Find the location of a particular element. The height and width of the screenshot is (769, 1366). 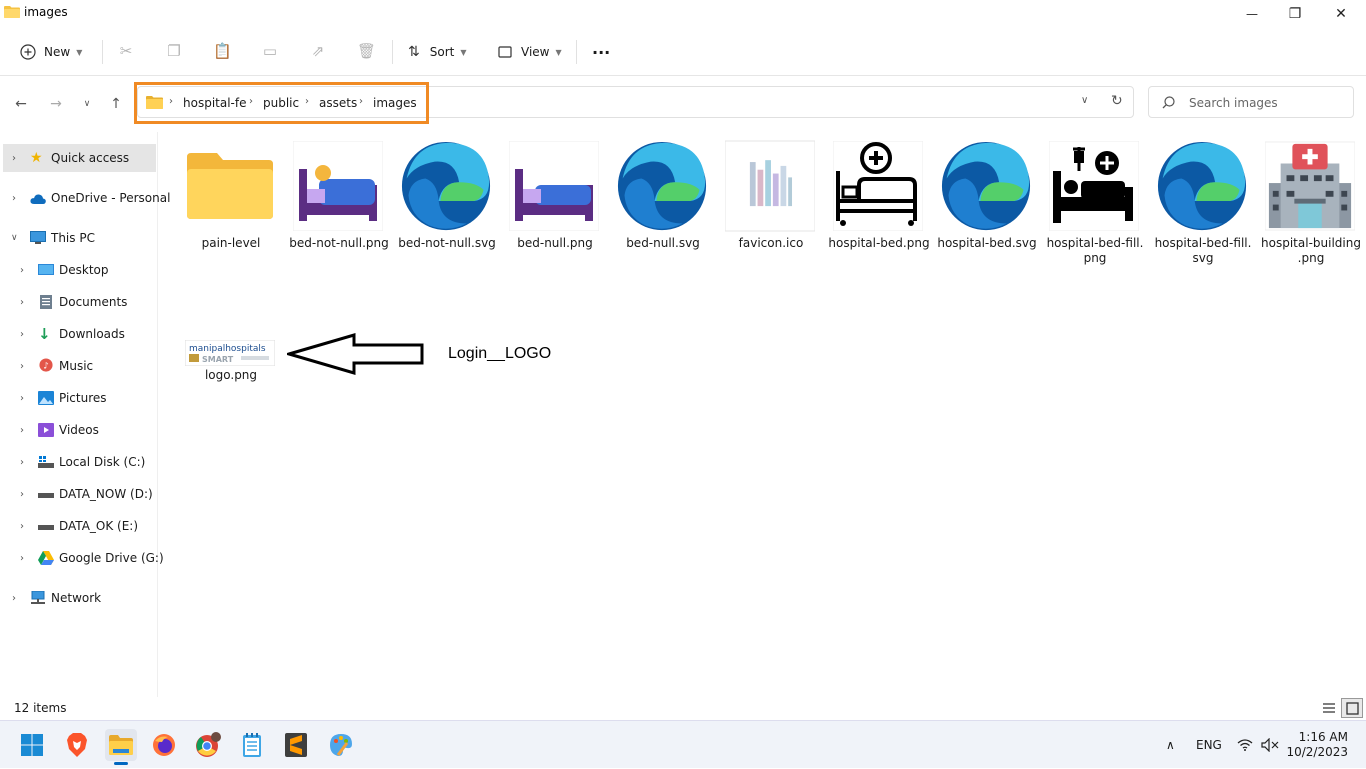

view-button: View ▼ is located at coordinates (530, 52).